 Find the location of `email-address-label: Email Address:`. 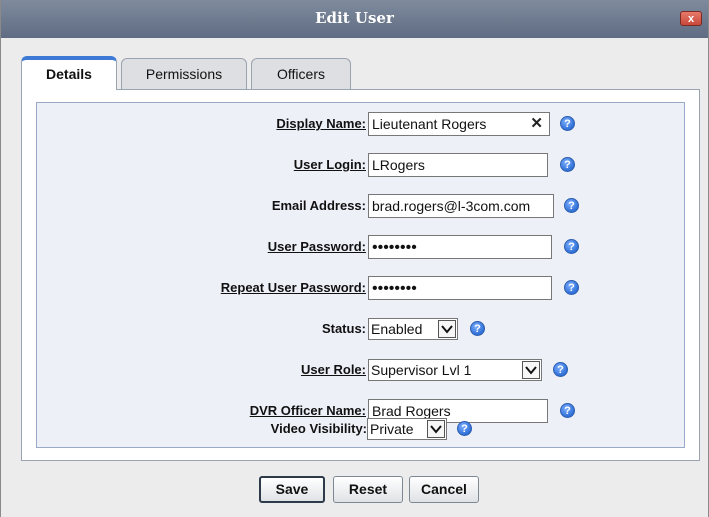

email-address-label: Email Address: is located at coordinates (318, 205).